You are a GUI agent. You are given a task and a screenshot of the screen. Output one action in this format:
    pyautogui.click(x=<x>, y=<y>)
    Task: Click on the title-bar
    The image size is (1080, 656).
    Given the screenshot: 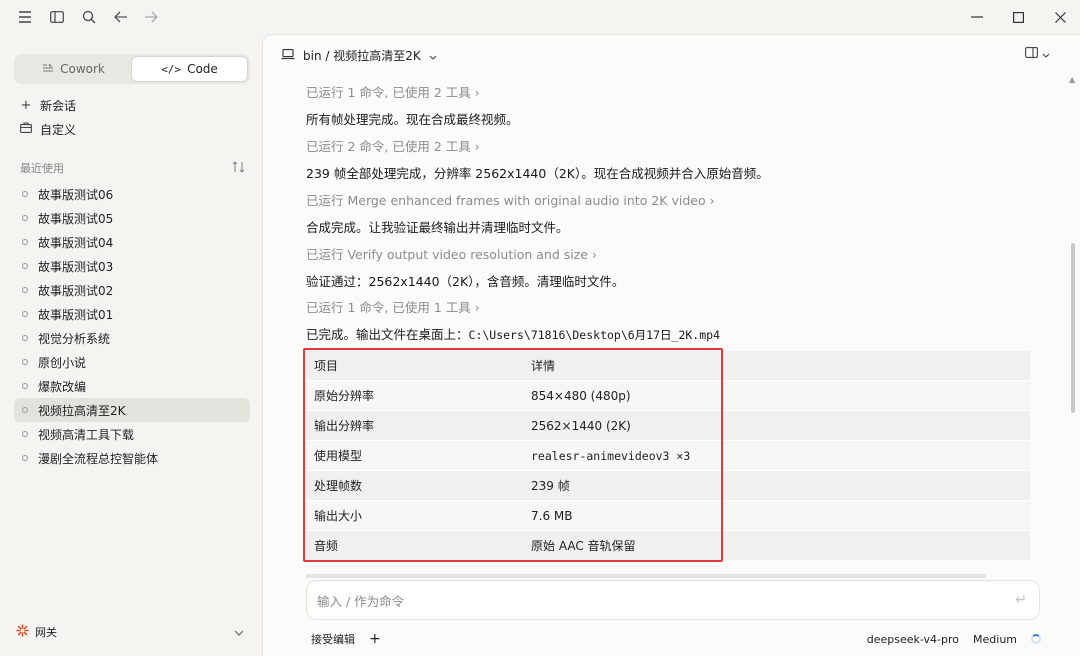 What is the action you would take?
    pyautogui.click(x=540, y=17)
    